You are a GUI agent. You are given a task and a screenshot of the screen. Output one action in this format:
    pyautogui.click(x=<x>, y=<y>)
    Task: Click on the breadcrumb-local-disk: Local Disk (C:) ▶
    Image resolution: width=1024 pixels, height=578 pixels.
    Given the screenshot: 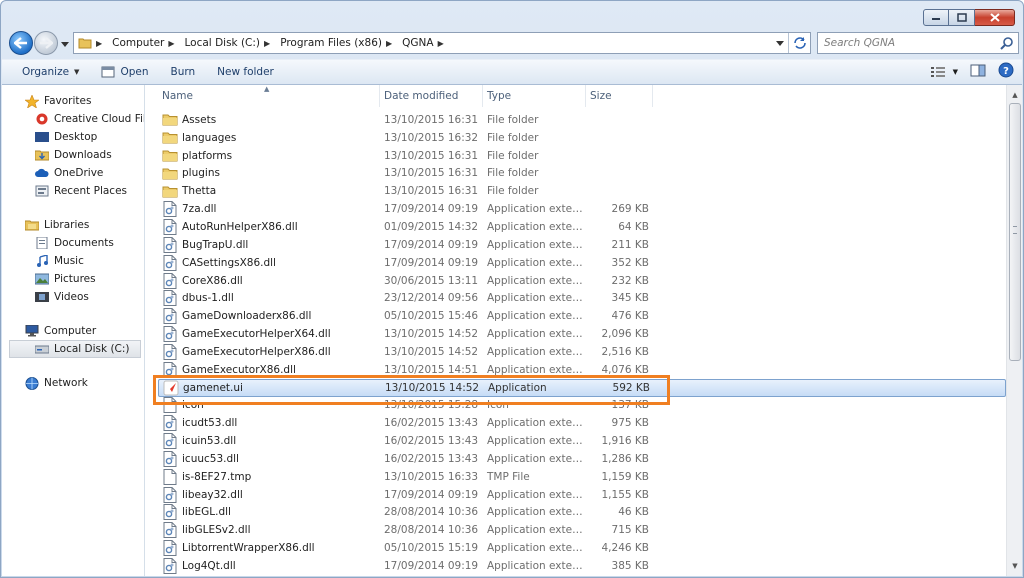 What is the action you would take?
    pyautogui.click(x=231, y=43)
    